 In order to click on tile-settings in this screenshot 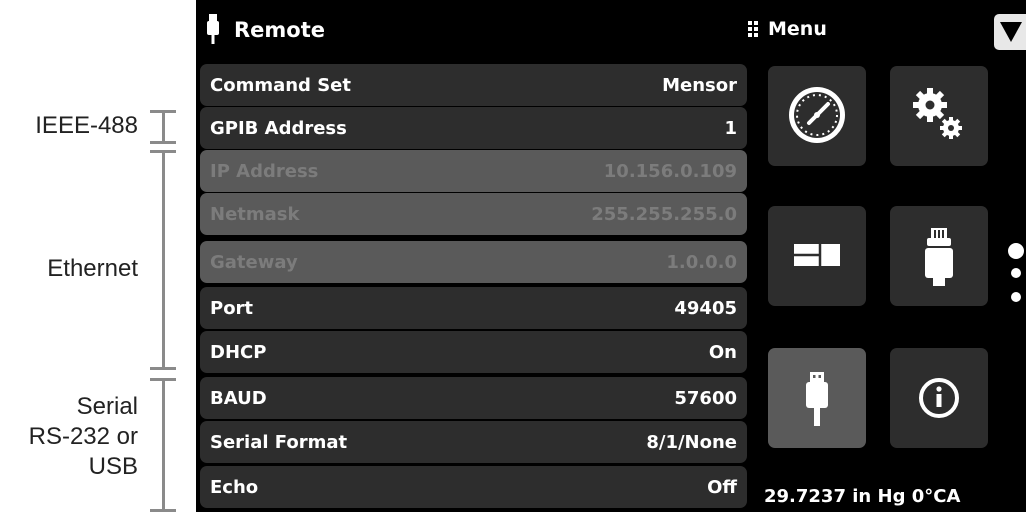, I will do `click(939, 116)`.